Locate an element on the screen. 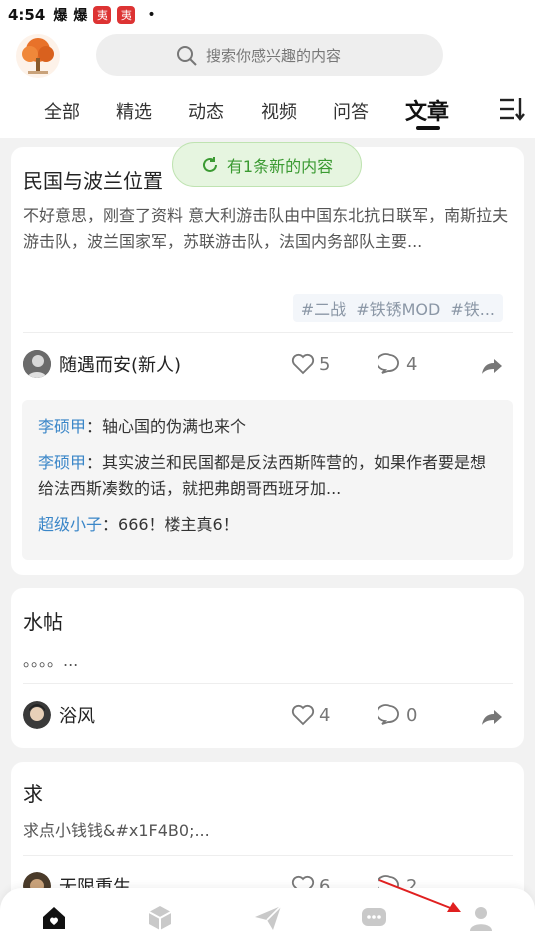 The height and width of the screenshot is (951, 535). post-author: 随遇而安(新人) is located at coordinates (102, 364).